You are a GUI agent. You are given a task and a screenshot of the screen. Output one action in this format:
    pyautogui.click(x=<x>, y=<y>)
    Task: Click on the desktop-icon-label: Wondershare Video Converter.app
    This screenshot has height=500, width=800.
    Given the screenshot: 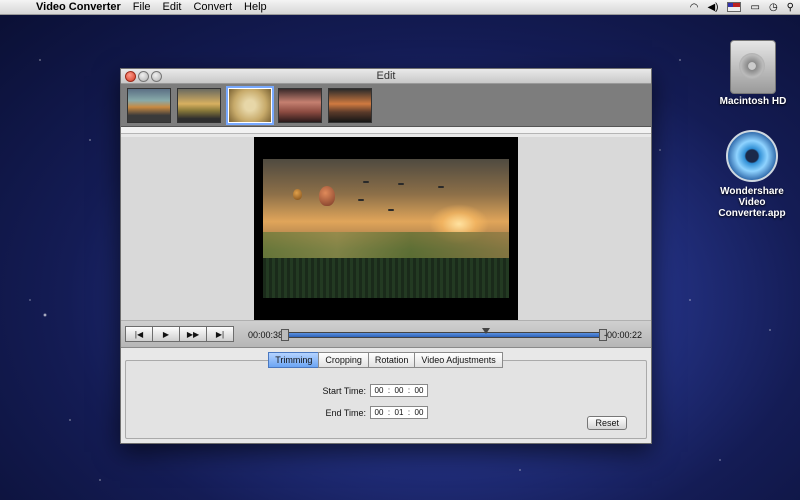 What is the action you would take?
    pyautogui.click(x=752, y=202)
    